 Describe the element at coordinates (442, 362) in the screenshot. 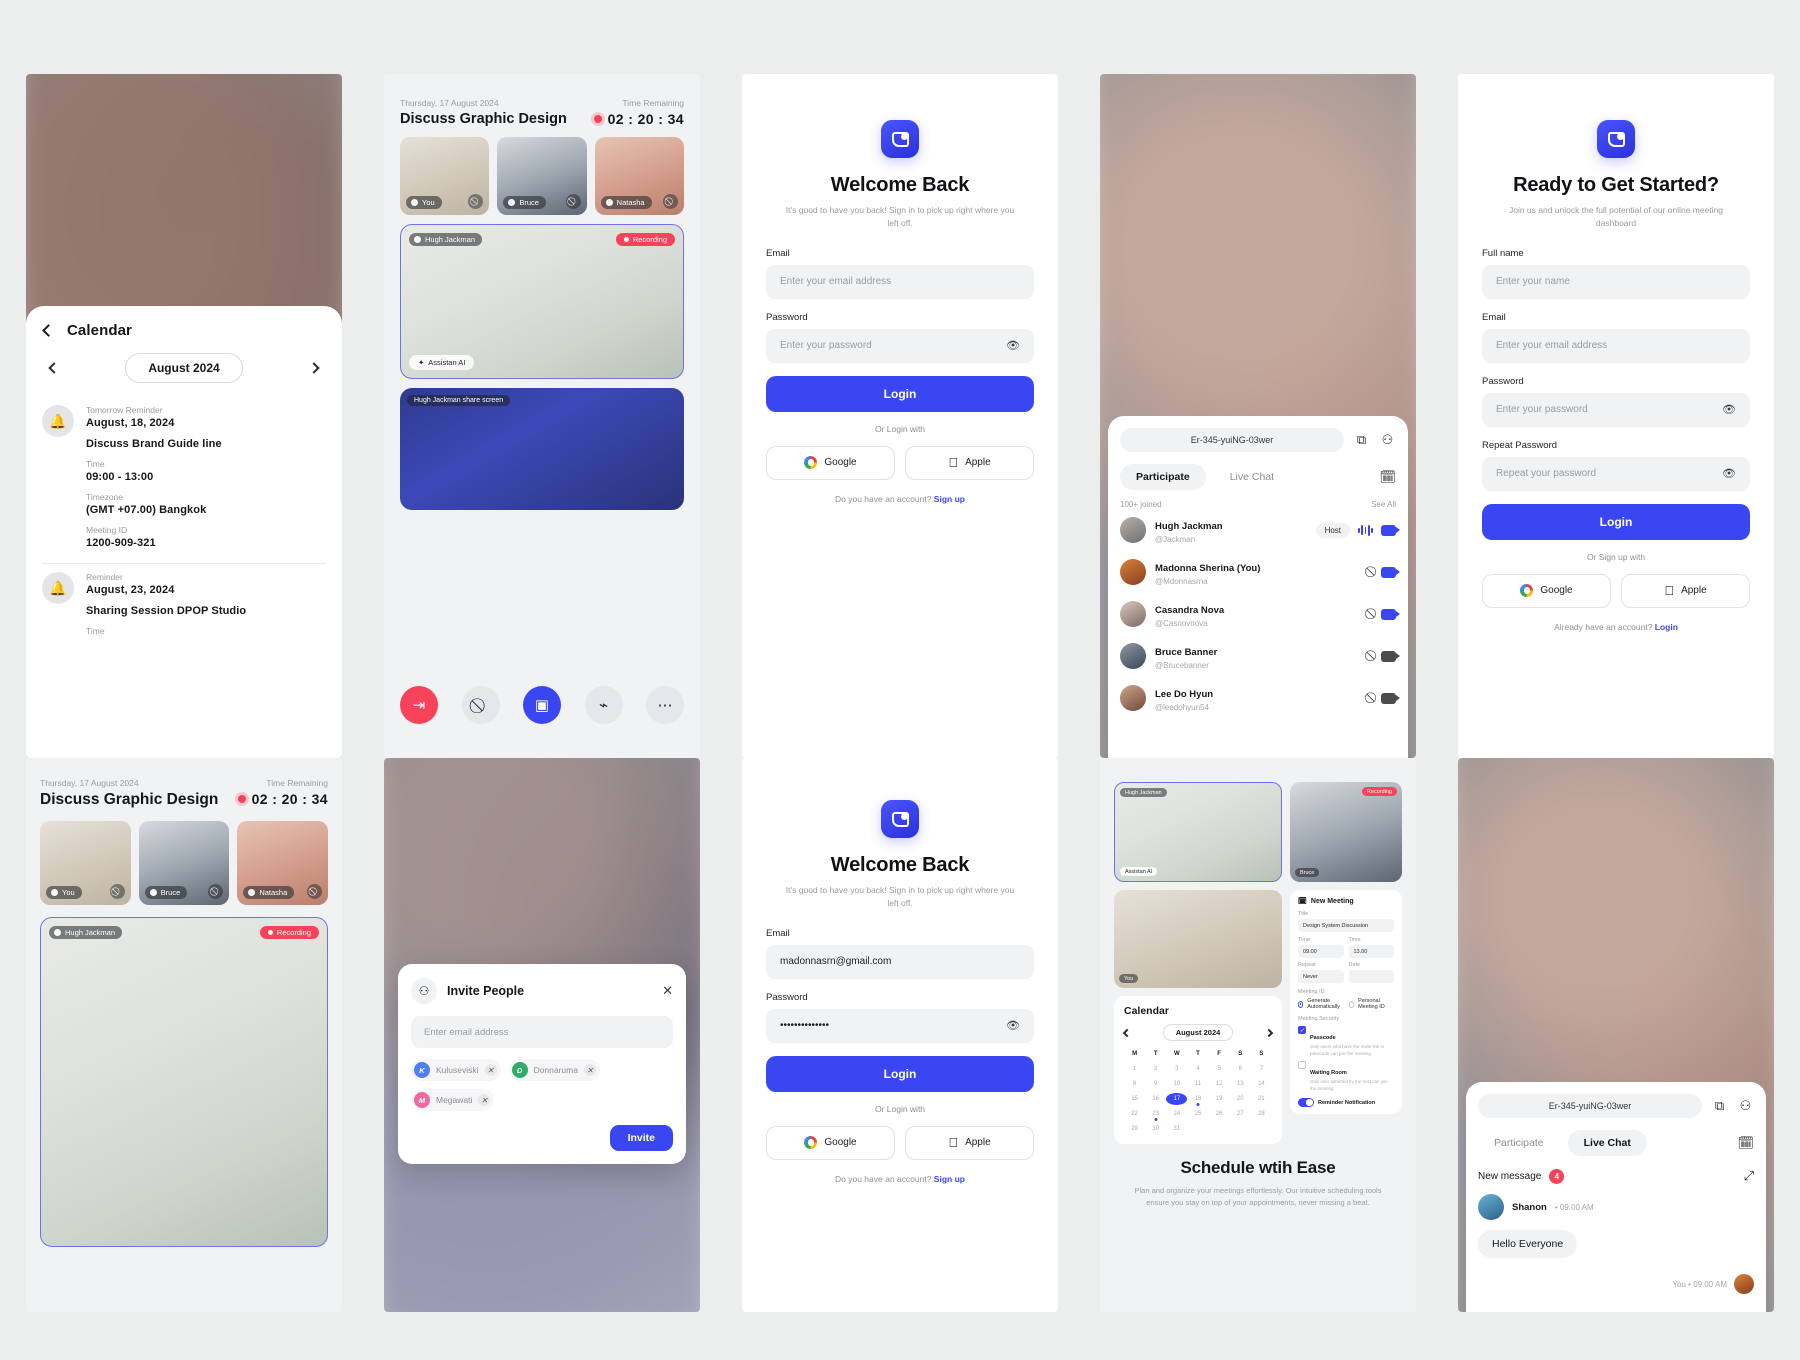

I see `ai-assistant-badge: ✦ Assistan AI` at that location.